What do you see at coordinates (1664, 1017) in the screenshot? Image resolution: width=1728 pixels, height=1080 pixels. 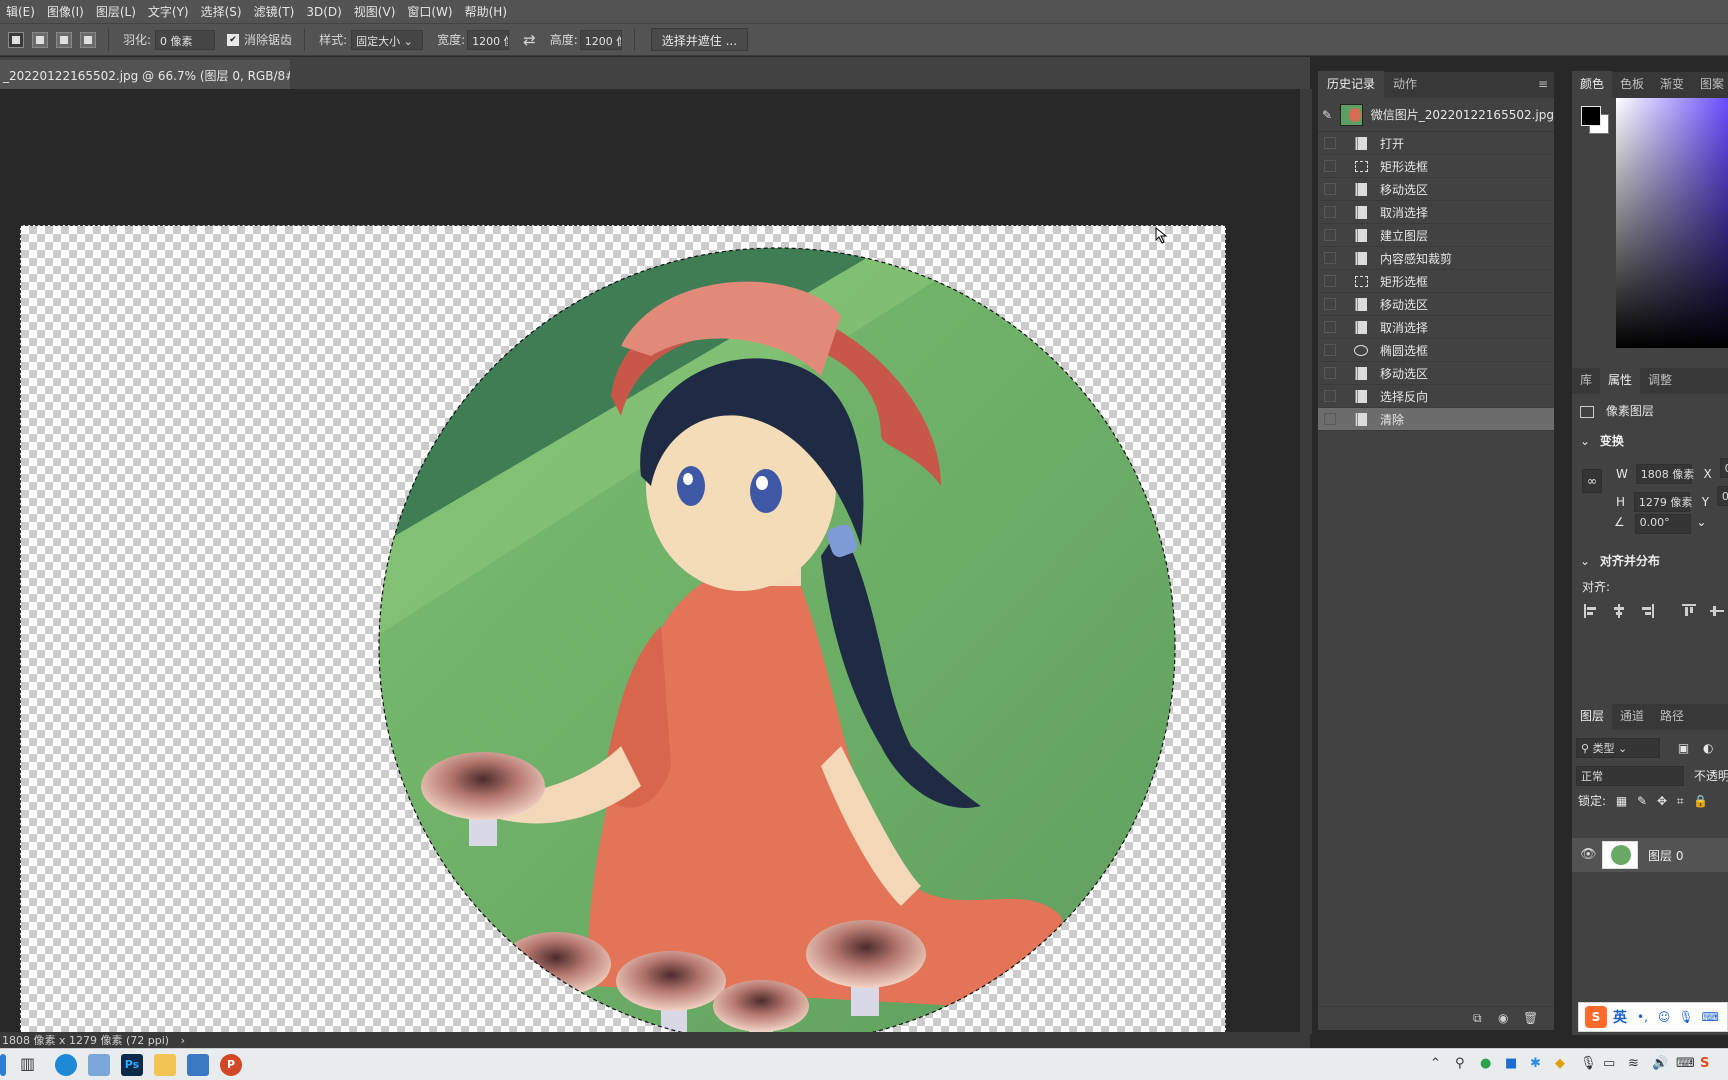 I see `emoji-icon: ☺` at bounding box center [1664, 1017].